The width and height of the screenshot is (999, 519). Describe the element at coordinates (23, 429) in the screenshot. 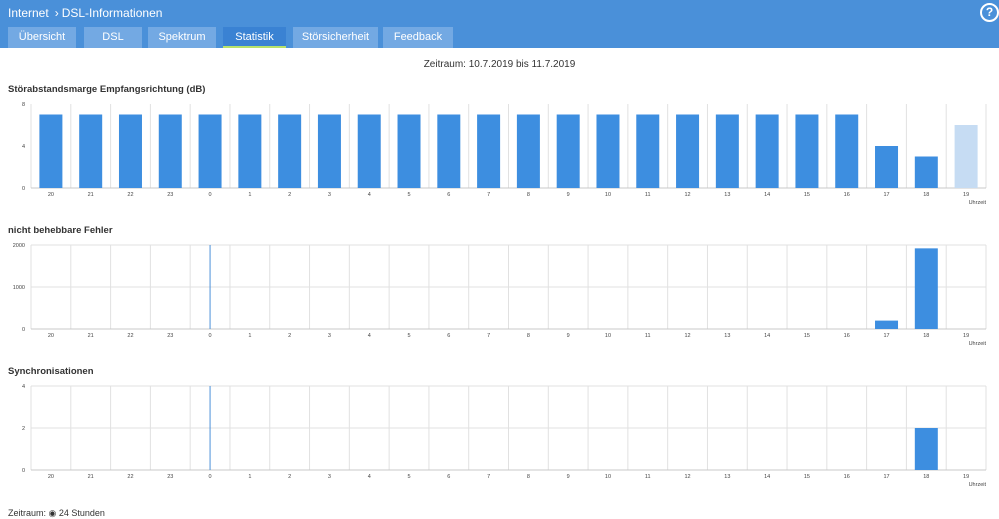

I see `y-tick-label: 2` at that location.